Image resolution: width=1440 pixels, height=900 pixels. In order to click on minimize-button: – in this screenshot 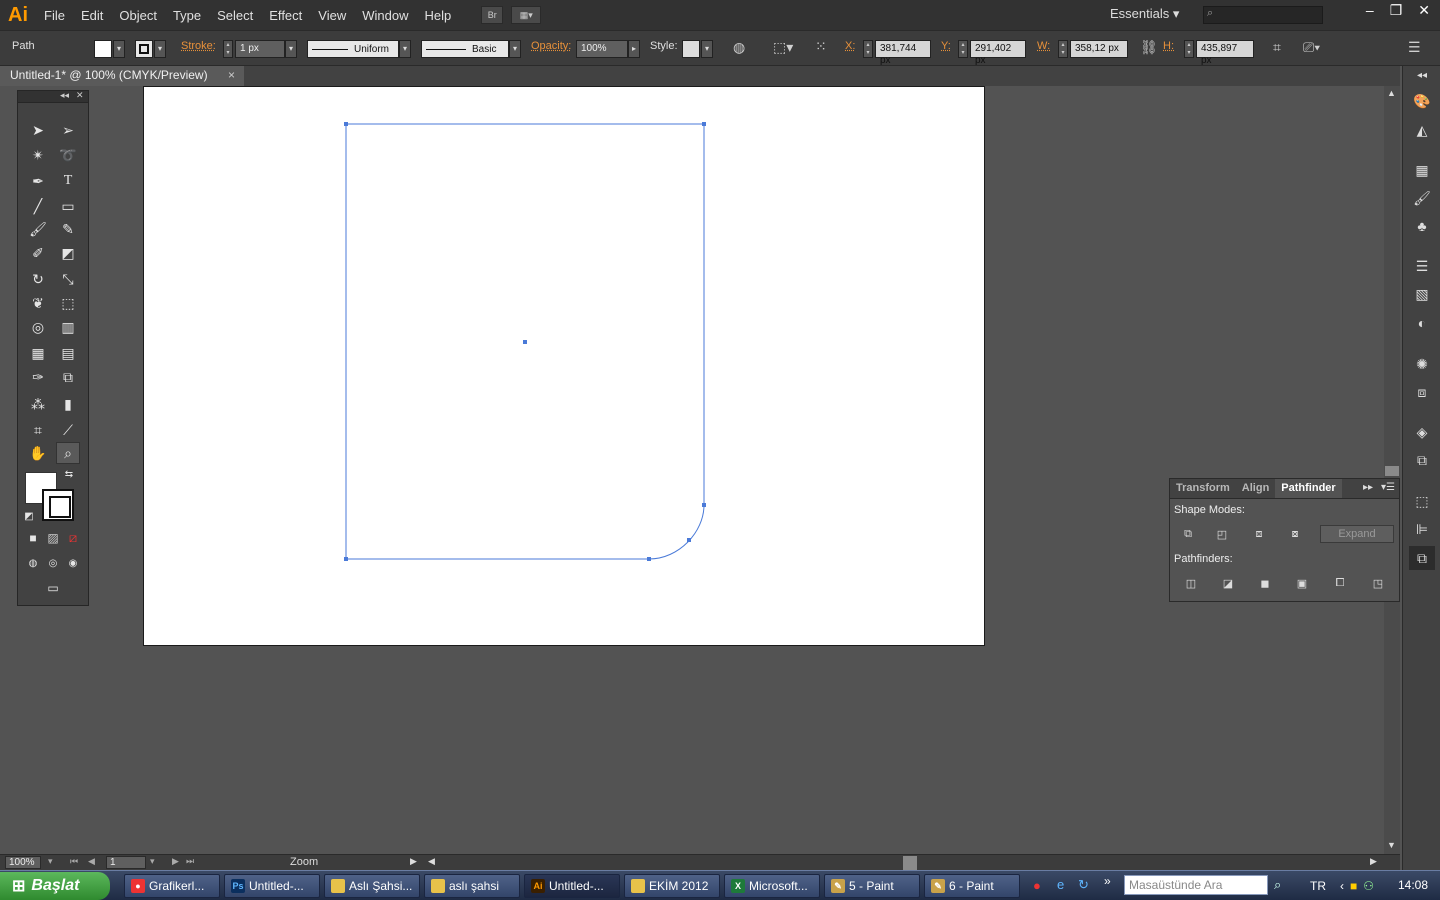, I will do `click(1370, 10)`.